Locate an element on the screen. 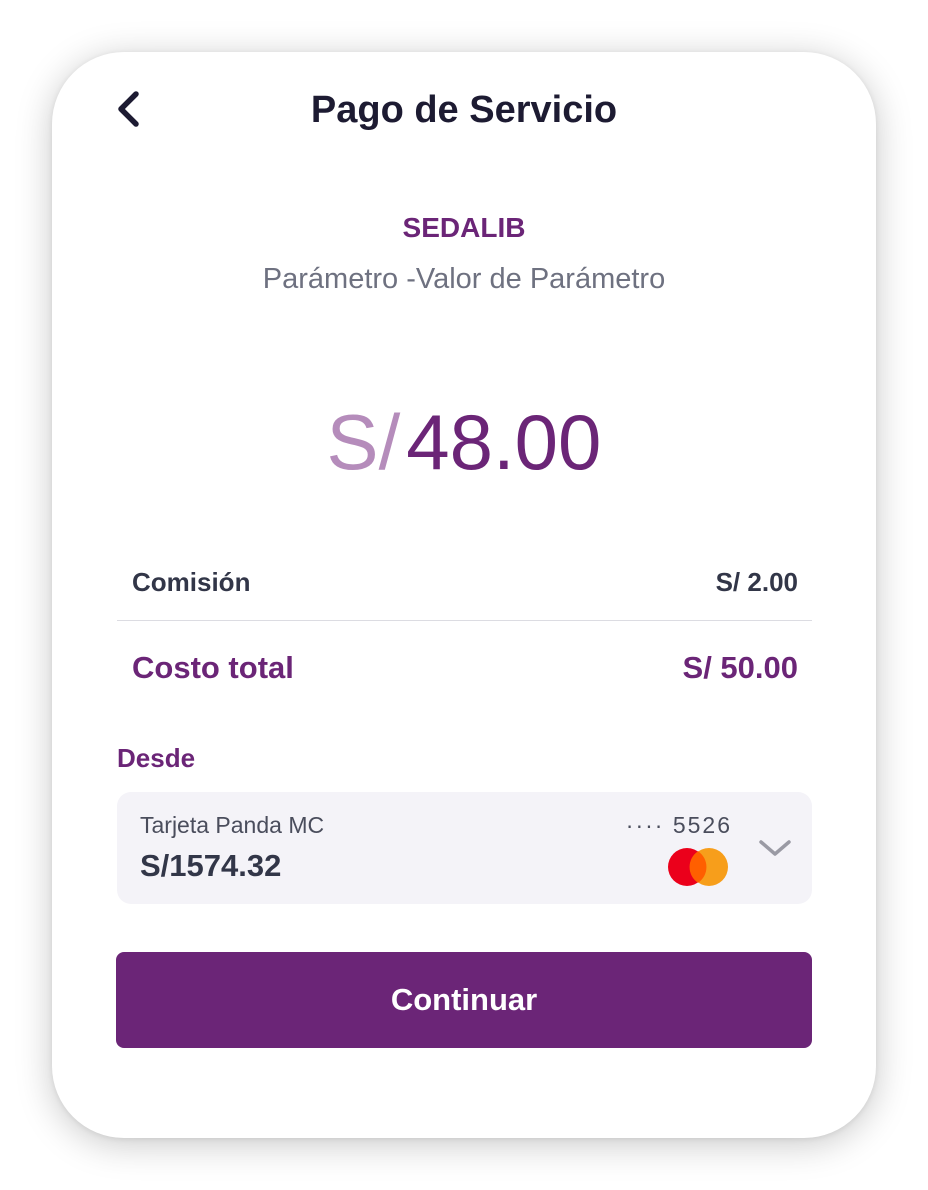  commission-value: S/ 2.00 is located at coordinates (756, 581).